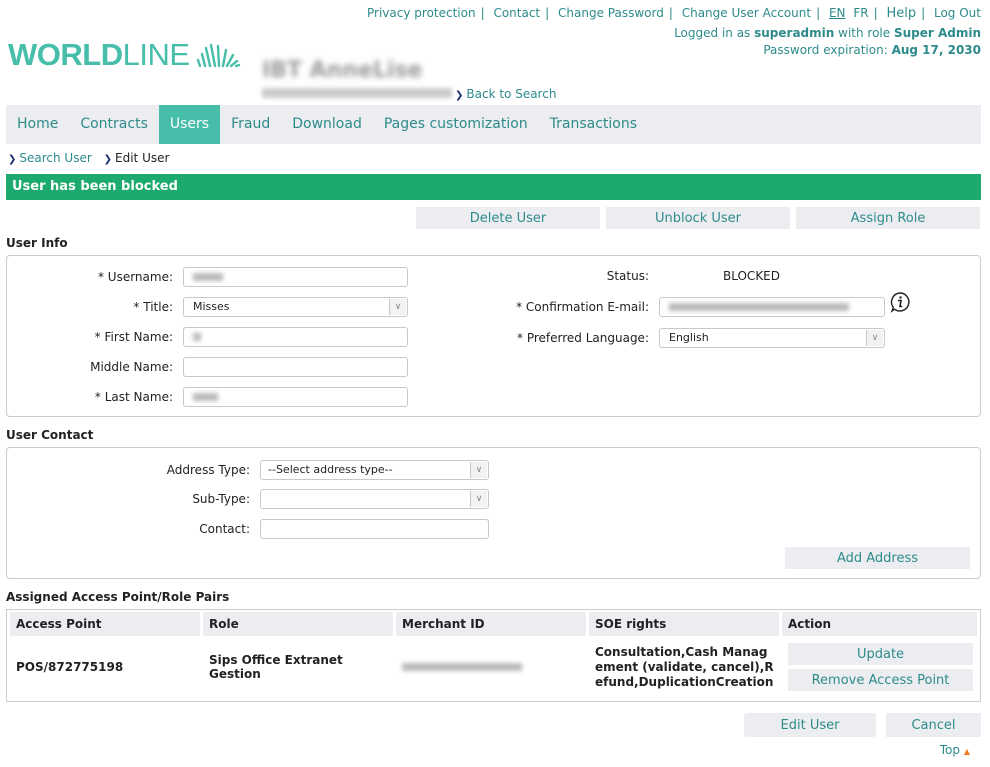 The width and height of the screenshot is (990, 767). Describe the element at coordinates (55, 158) in the screenshot. I see `breadcrumb-search-user: Search User` at that location.